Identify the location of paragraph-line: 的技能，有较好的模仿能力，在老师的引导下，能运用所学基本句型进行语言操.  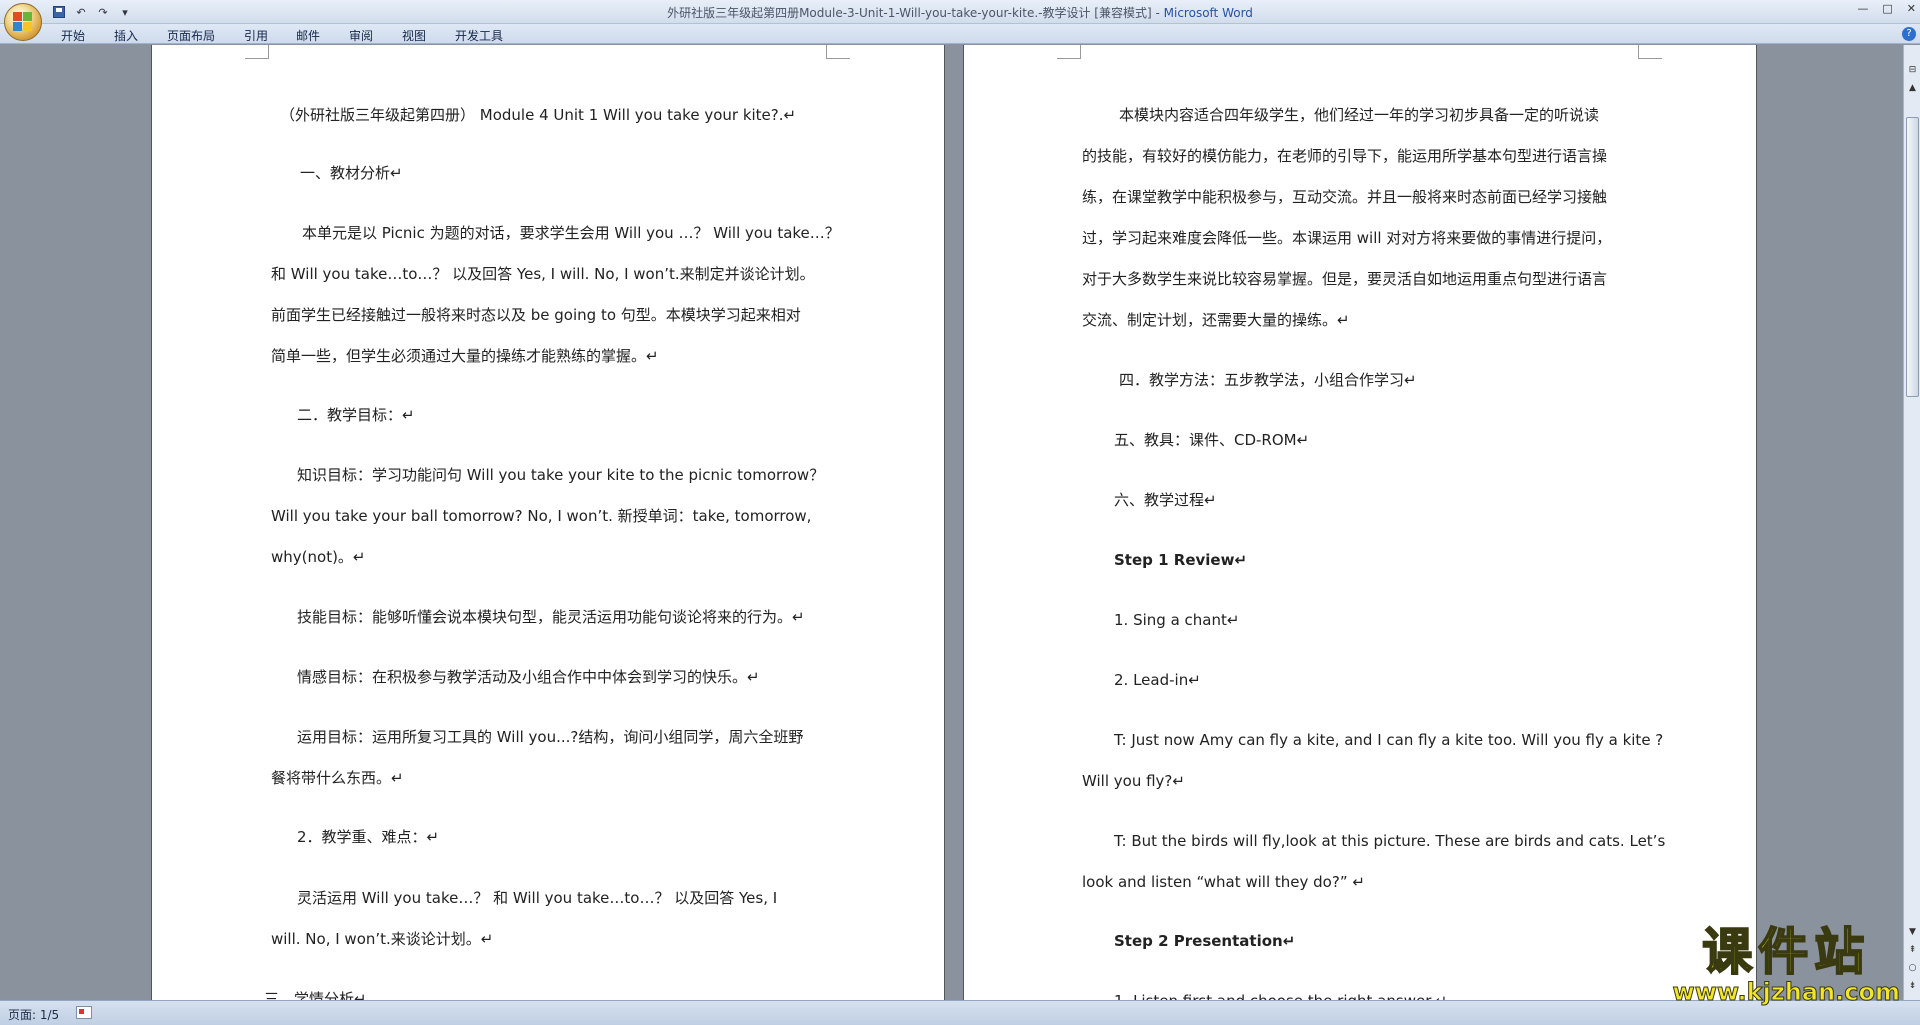
(1345, 156).